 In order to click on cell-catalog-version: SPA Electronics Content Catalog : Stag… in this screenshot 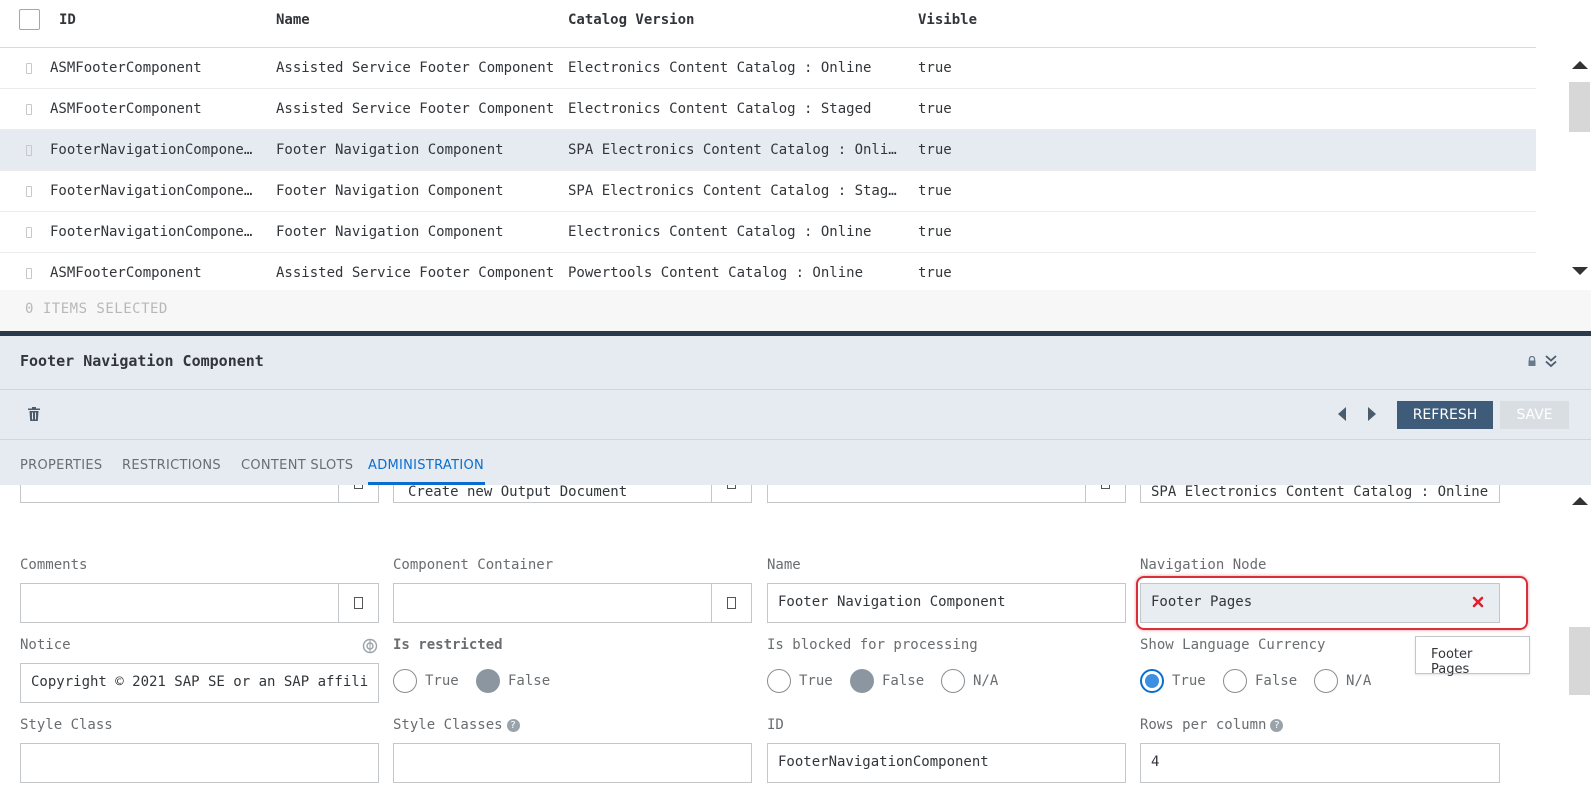, I will do `click(732, 191)`.